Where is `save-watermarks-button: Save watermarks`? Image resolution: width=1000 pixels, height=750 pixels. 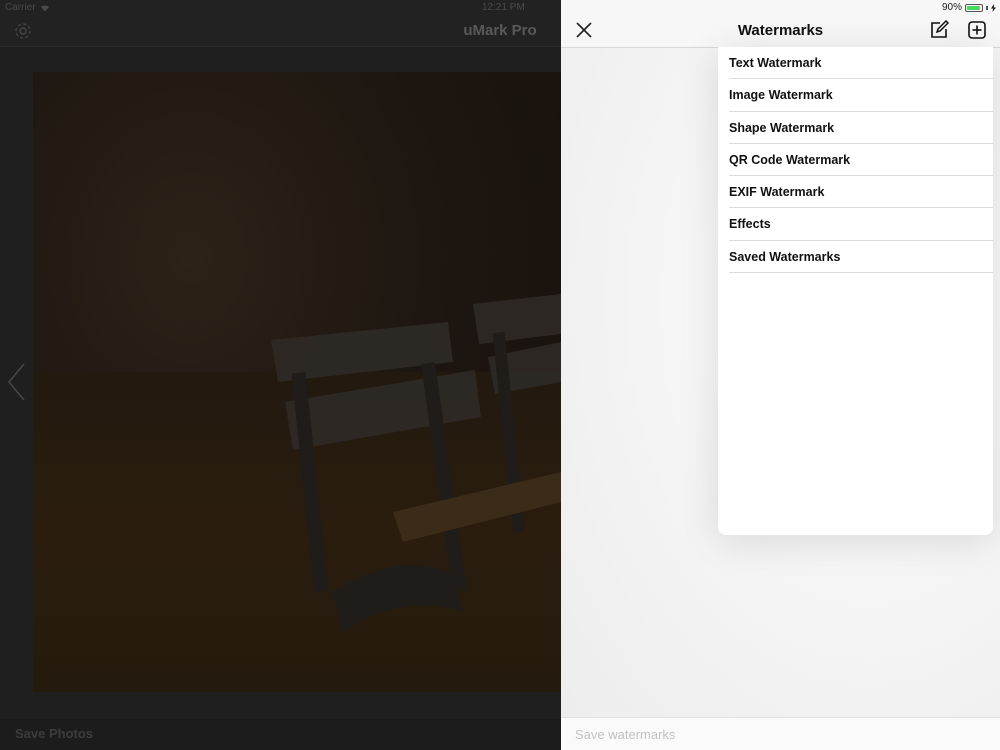 save-watermarks-button: Save watermarks is located at coordinates (625, 734).